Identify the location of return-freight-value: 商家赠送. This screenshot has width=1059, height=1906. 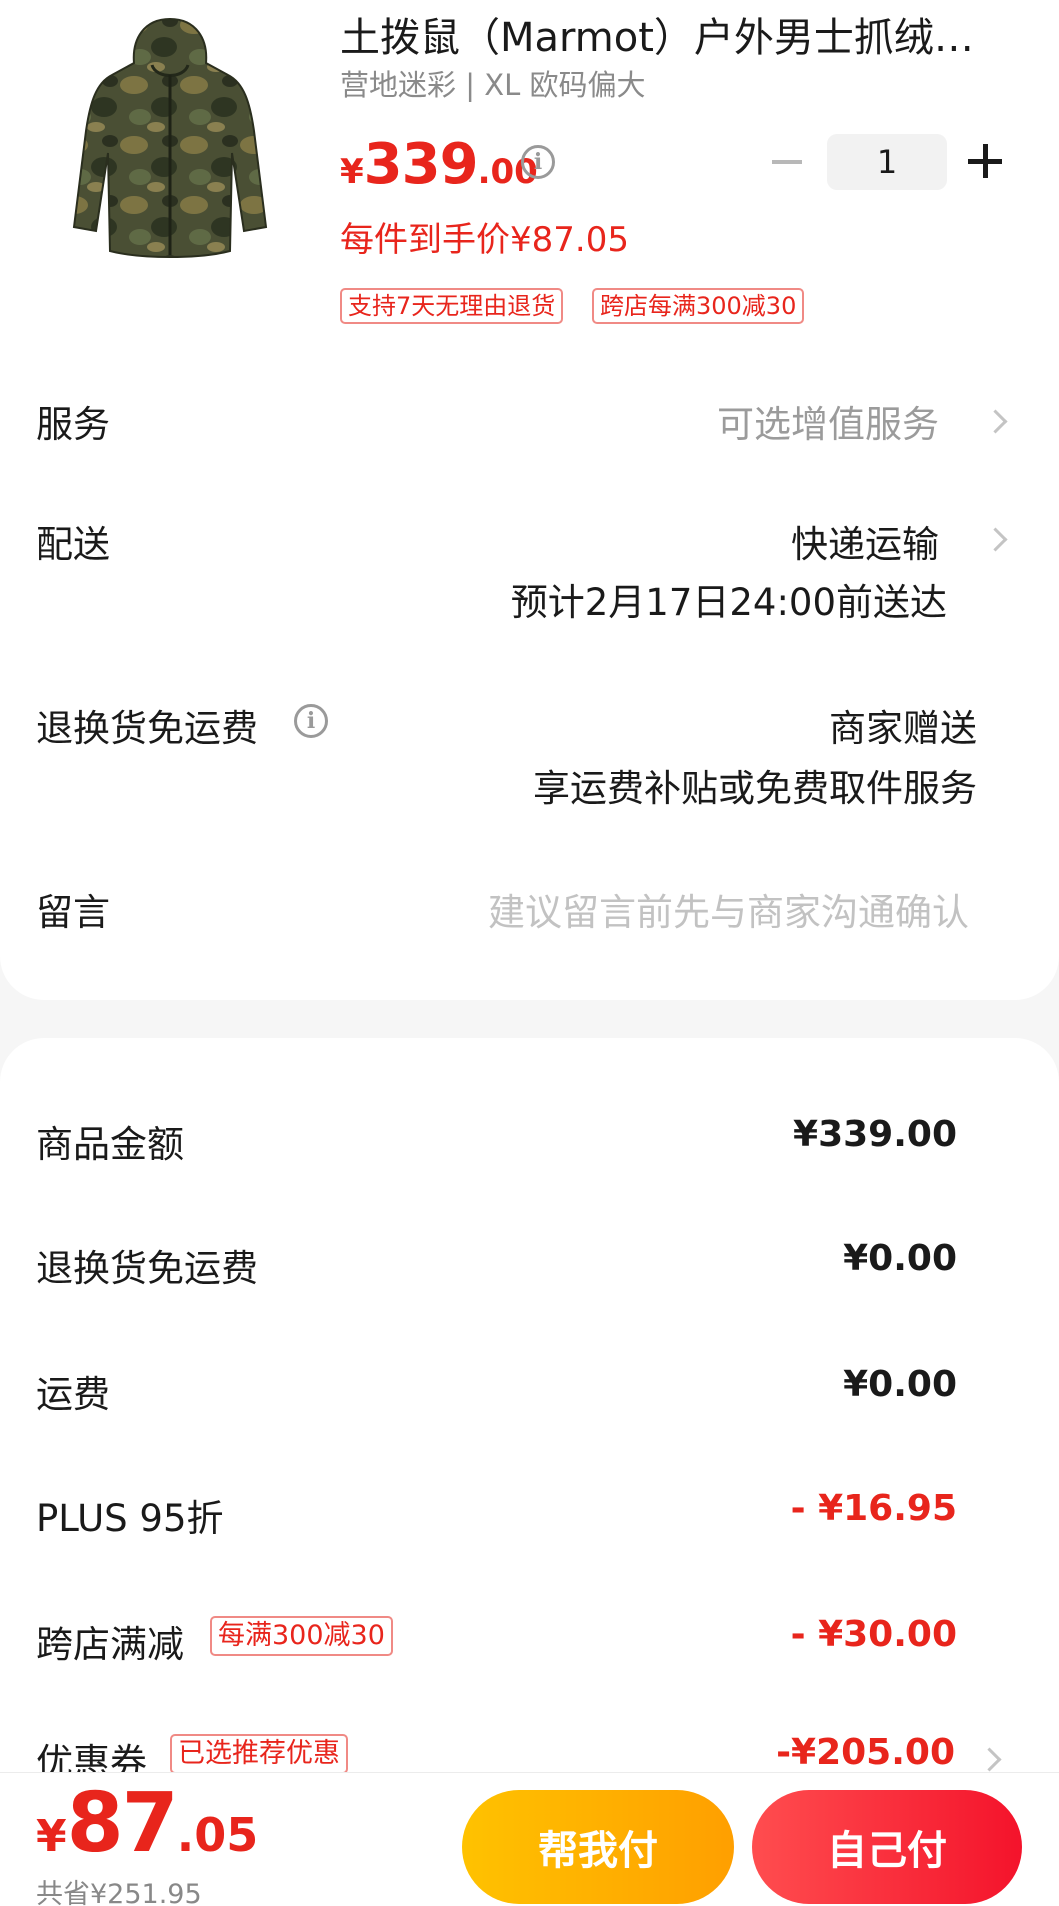
(903, 728).